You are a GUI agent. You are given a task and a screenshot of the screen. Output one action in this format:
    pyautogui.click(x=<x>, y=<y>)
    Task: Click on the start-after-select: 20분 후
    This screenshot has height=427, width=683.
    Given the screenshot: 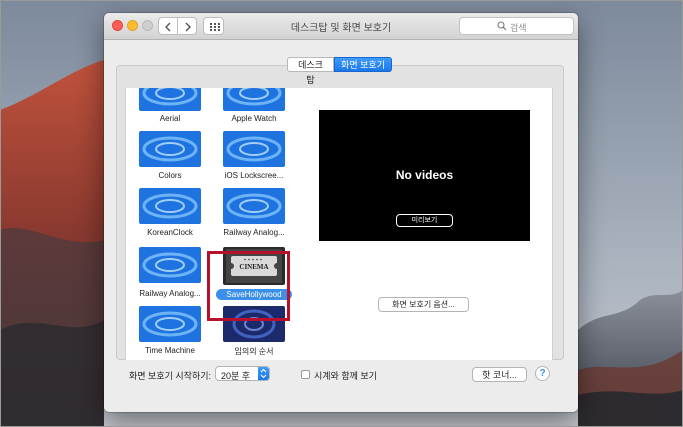 What is the action you would take?
    pyautogui.click(x=242, y=373)
    